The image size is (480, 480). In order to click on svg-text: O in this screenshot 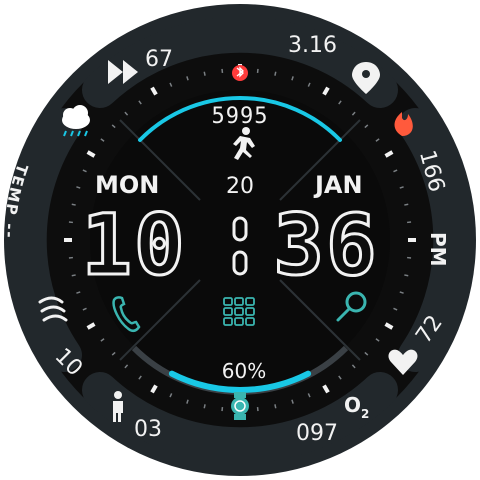, I will do `click(352, 405)`.